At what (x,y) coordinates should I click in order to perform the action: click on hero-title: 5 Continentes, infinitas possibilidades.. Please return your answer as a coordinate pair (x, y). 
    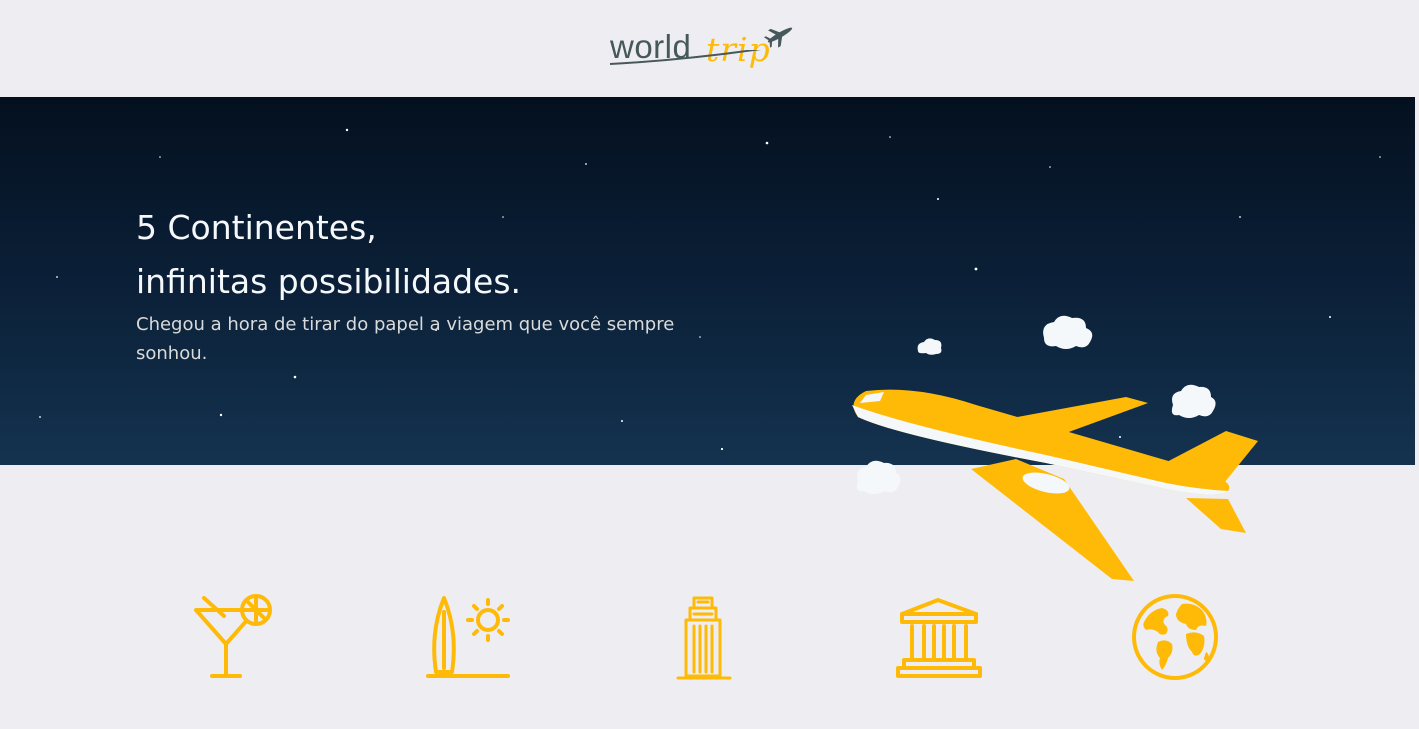
    Looking at the image, I should click on (396, 255).